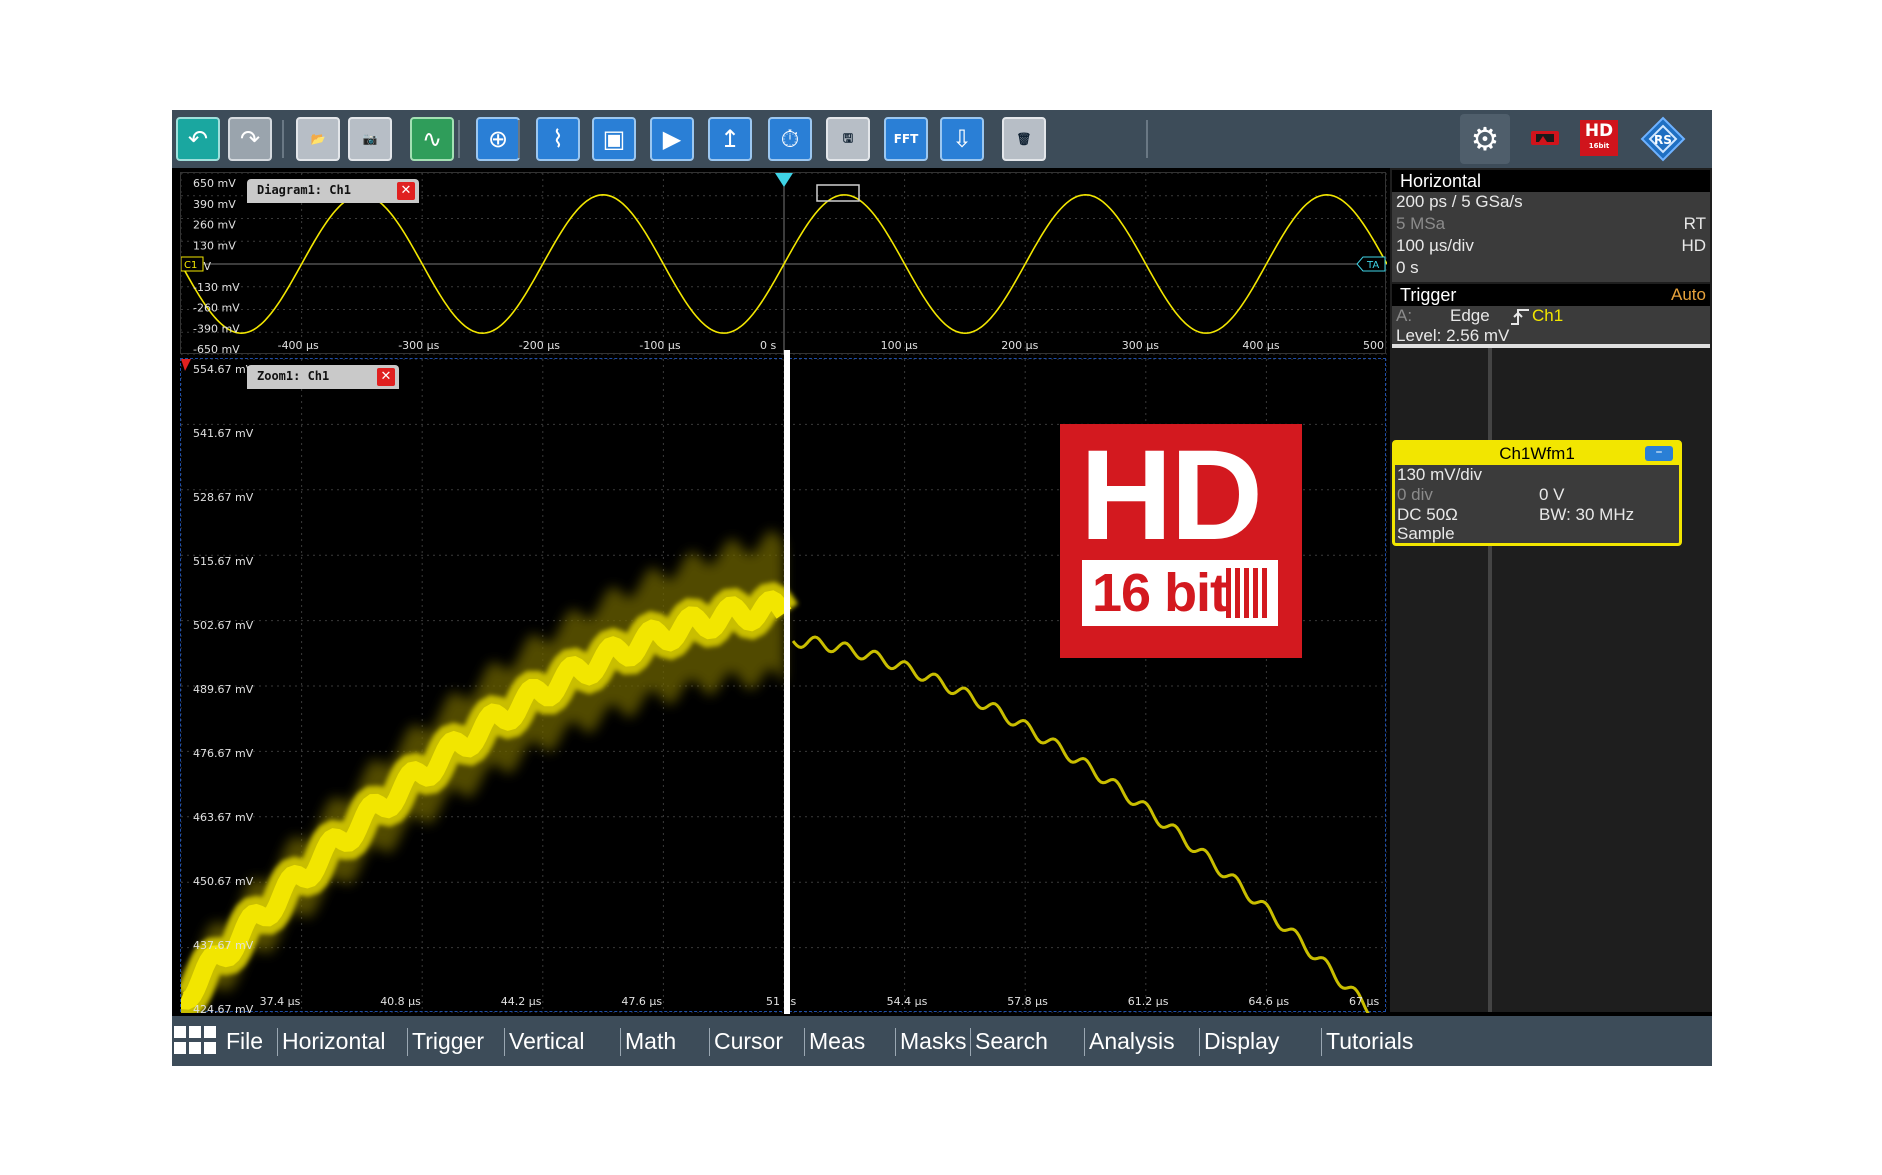 This screenshot has width=1882, height=1175. I want to click on menu-item-analysis: Analysis, so click(1132, 1041).